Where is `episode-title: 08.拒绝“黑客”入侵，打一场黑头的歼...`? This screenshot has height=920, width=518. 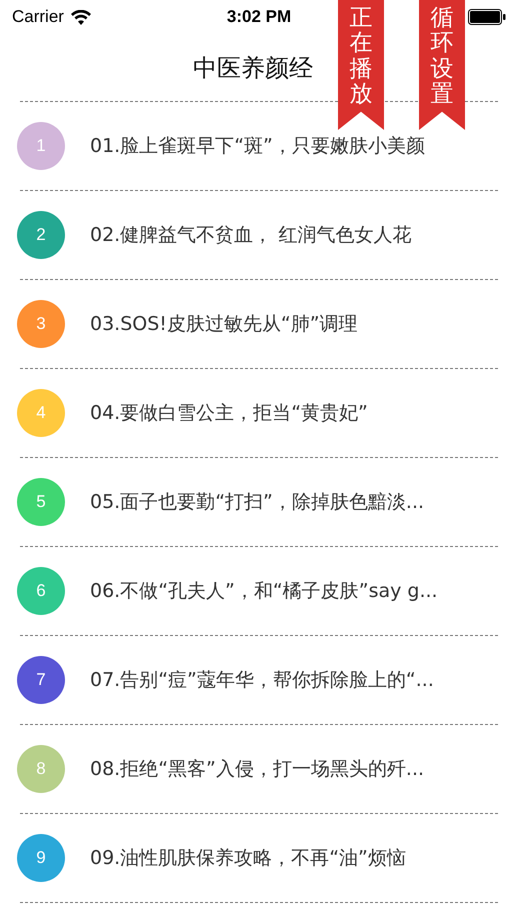
episode-title: 08.拒绝“黑客”入侵，打一场黑头的歼... is located at coordinates (257, 769).